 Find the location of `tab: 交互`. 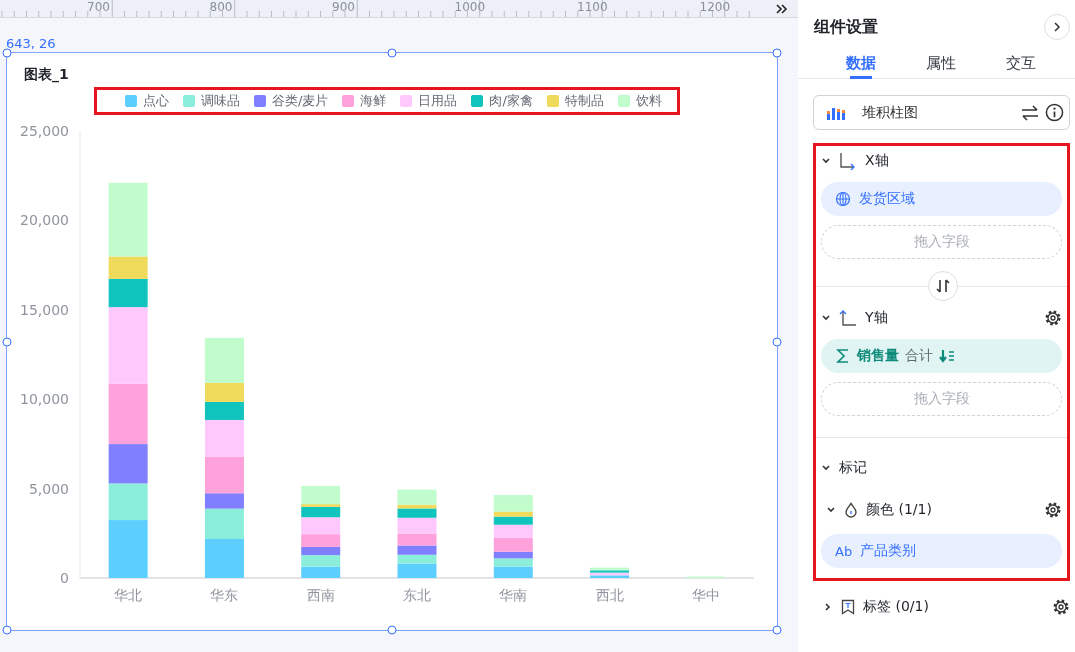

tab: 交互 is located at coordinates (1021, 64).